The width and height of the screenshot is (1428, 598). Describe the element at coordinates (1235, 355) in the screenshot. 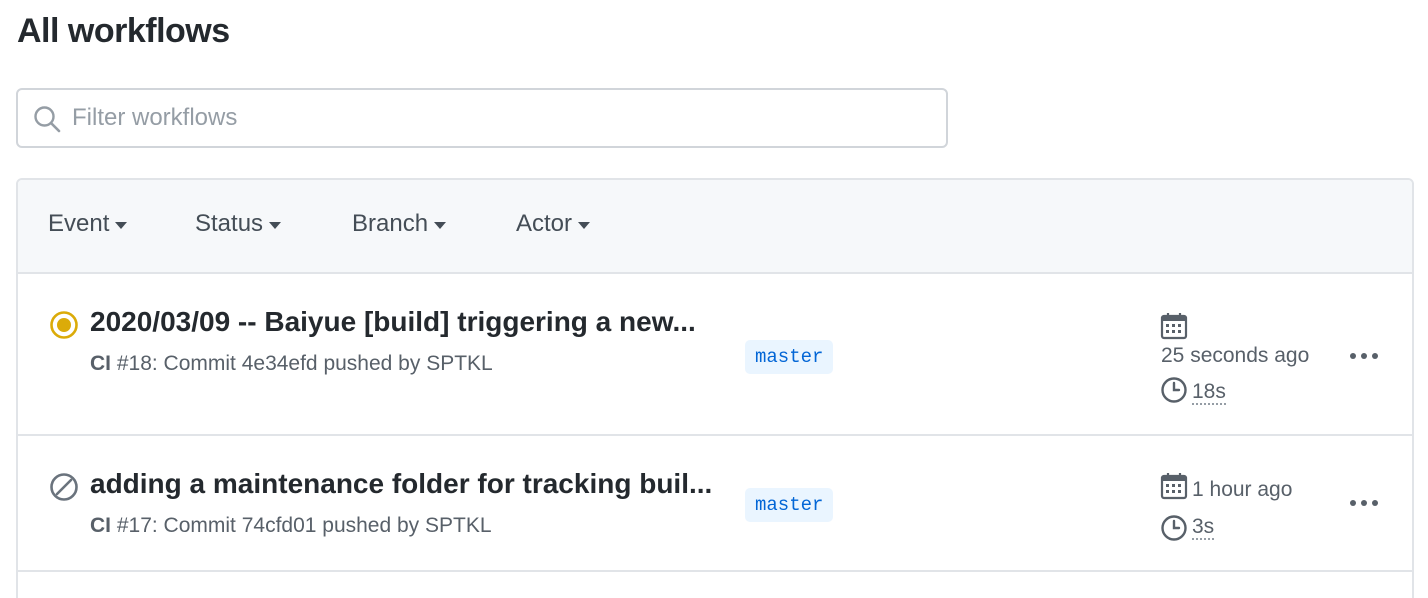

I see `run-timestamp: 25 seconds ago` at that location.